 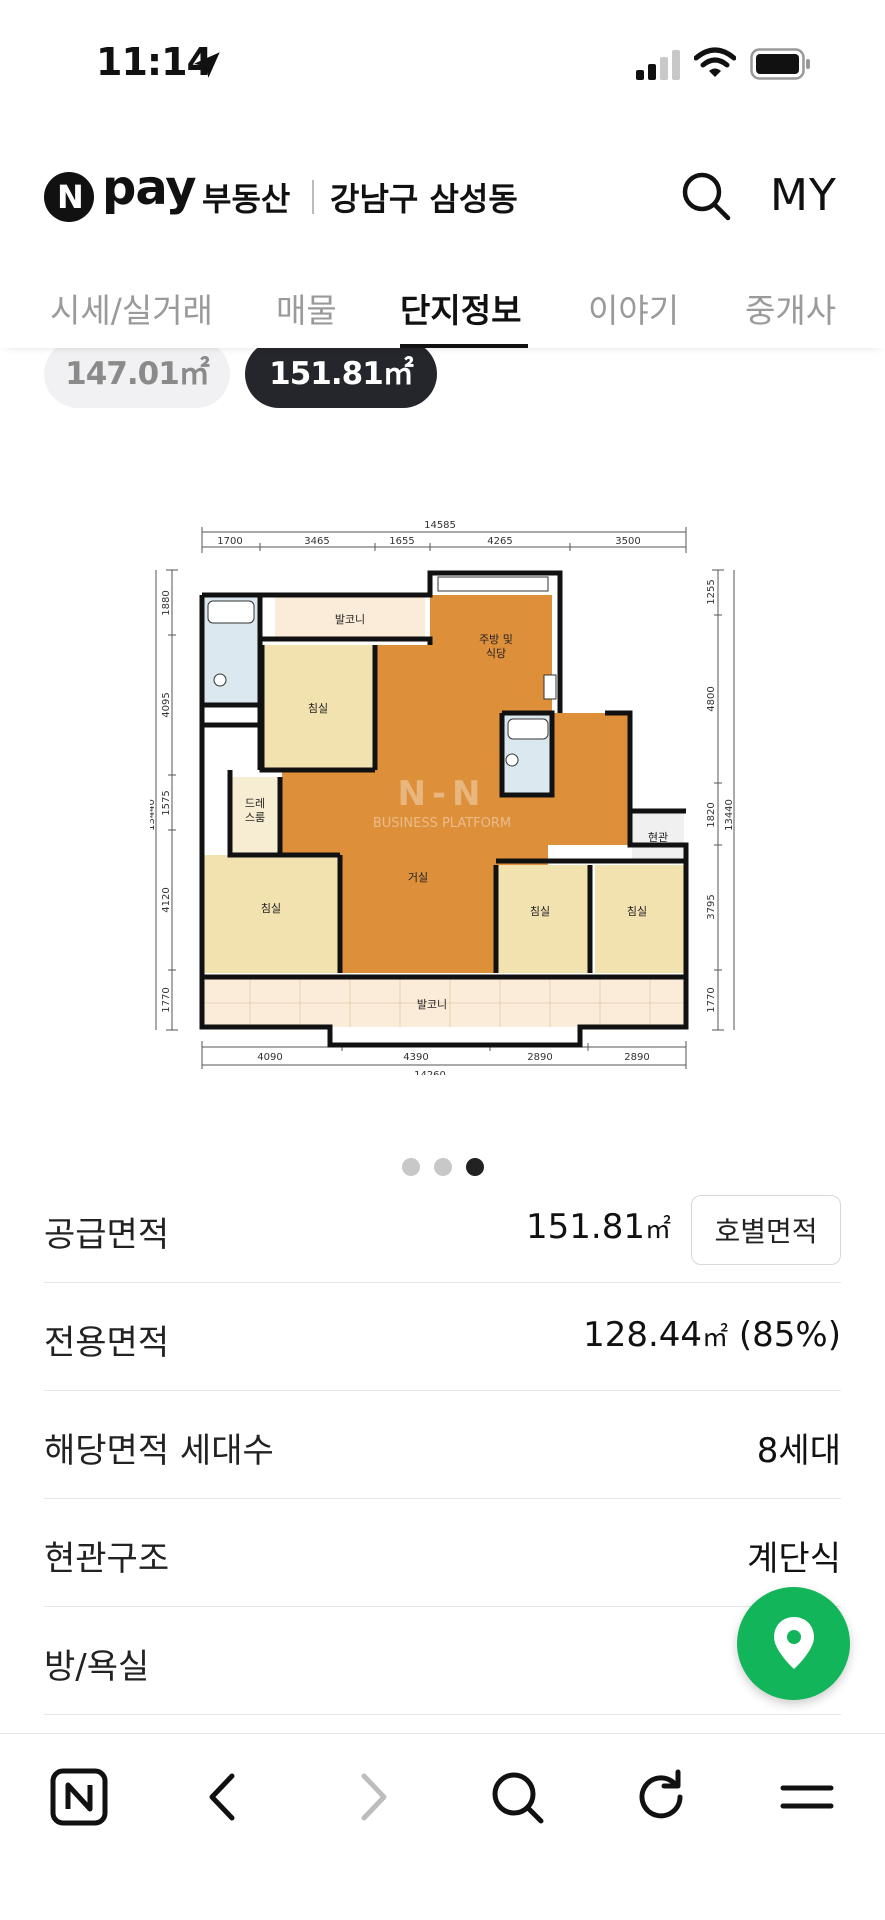 What do you see at coordinates (166, 899) in the screenshot?
I see `dim-left-4: 4120` at bounding box center [166, 899].